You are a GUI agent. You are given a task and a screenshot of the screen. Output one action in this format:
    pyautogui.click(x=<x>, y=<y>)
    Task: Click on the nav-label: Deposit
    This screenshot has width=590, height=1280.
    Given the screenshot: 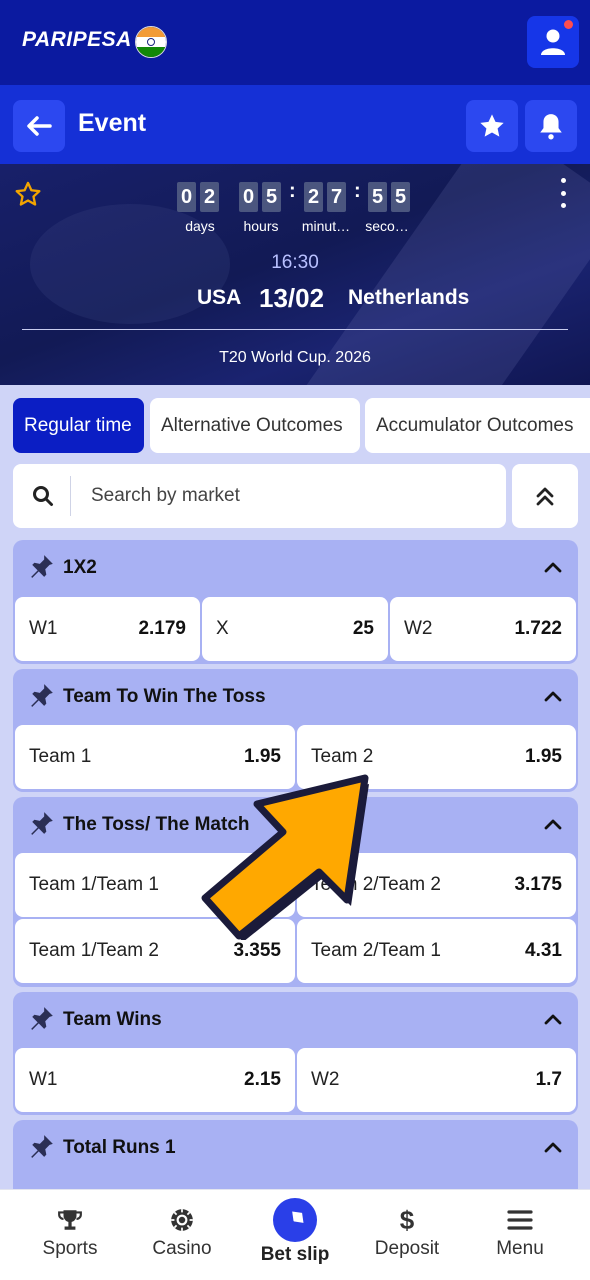 What is the action you would take?
    pyautogui.click(x=407, y=1248)
    